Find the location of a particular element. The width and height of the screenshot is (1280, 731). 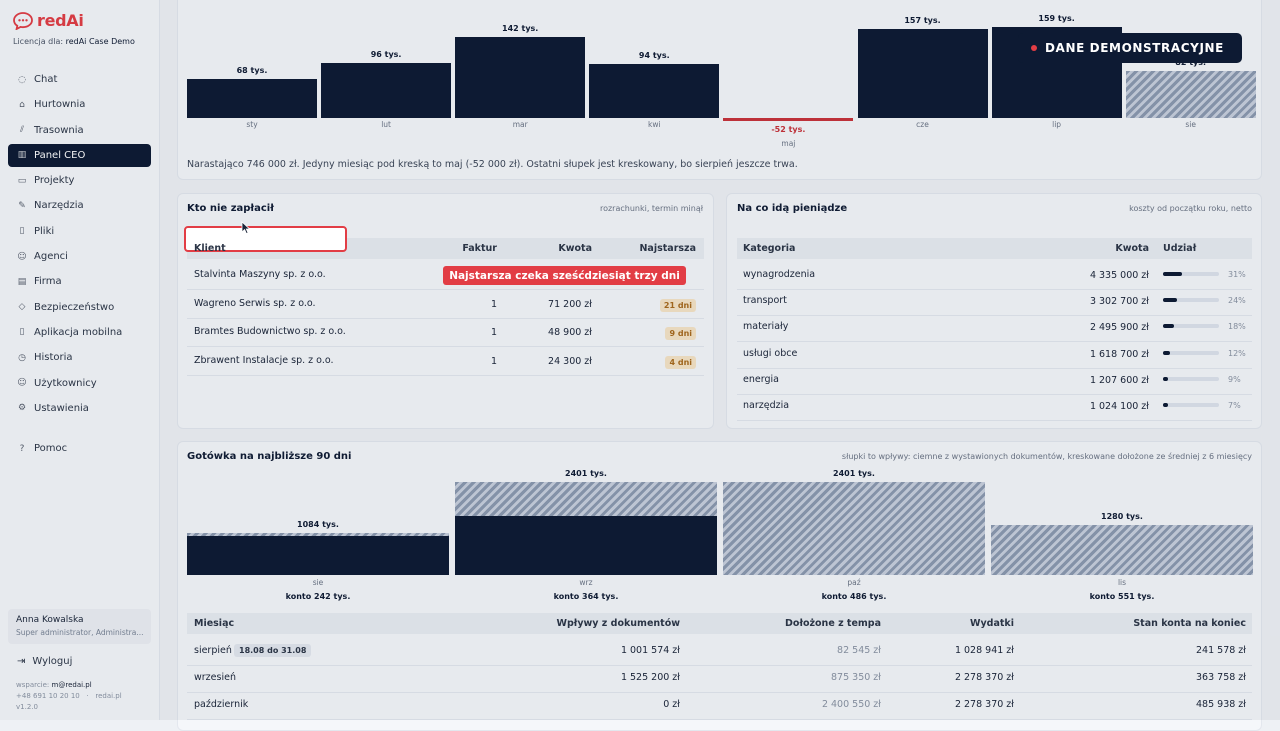

cost-category: materiały is located at coordinates (766, 327).